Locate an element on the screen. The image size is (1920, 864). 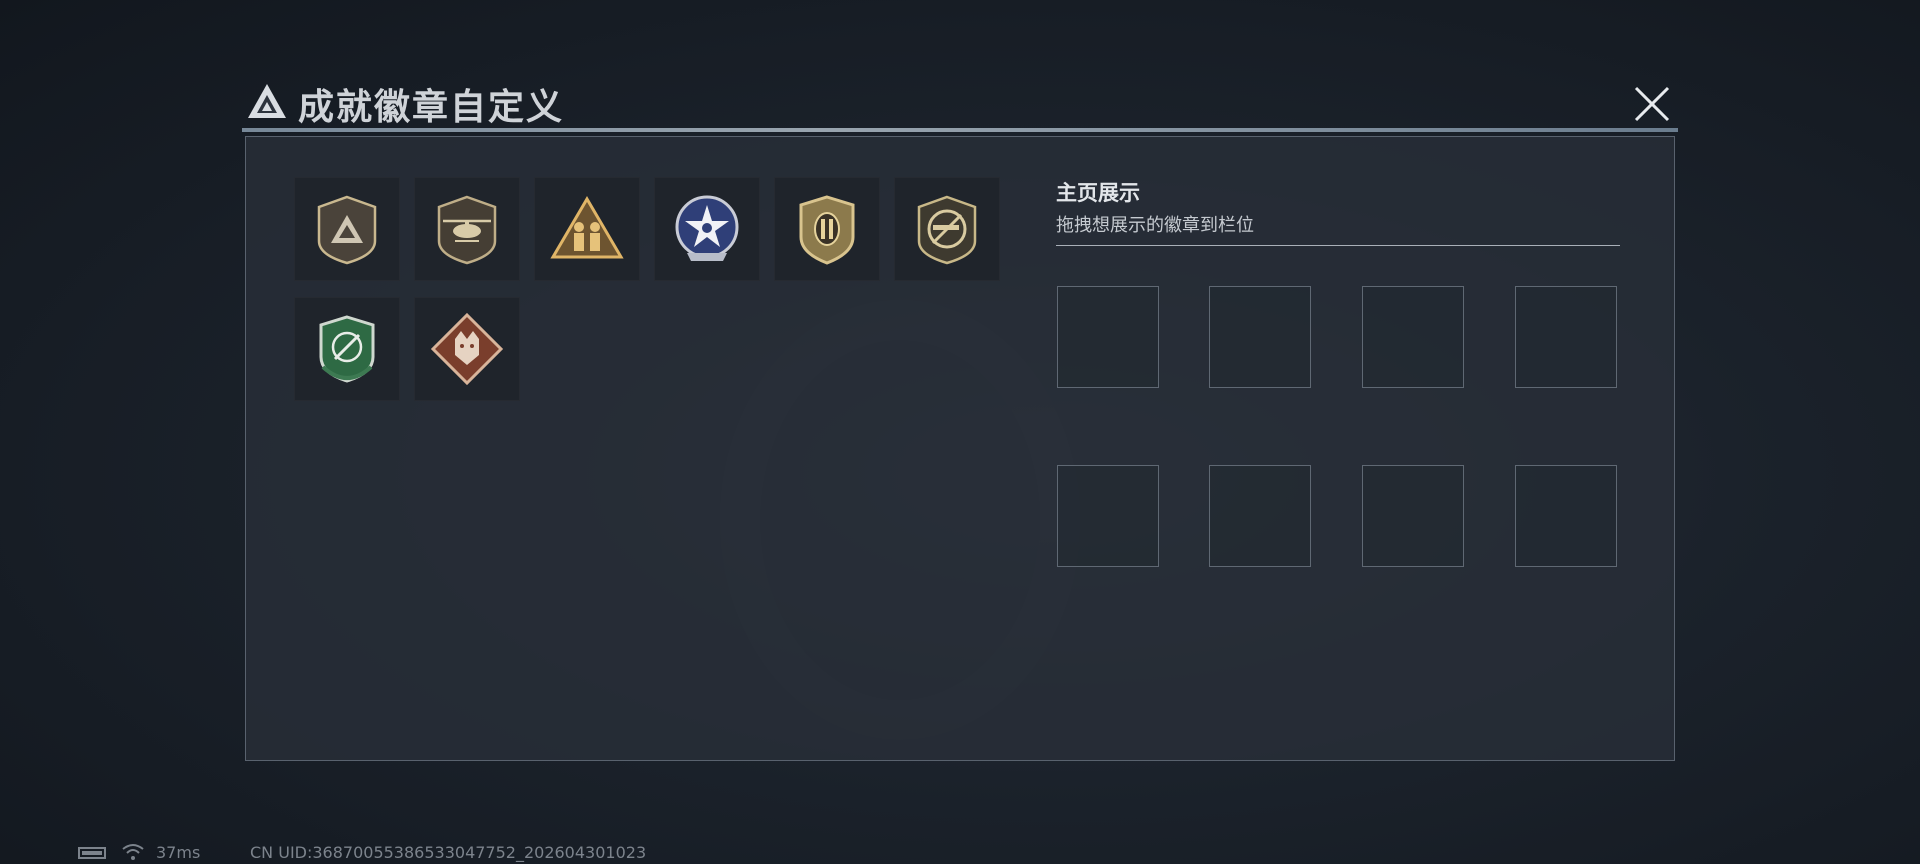
wifi-icon is located at coordinates (133, 852).